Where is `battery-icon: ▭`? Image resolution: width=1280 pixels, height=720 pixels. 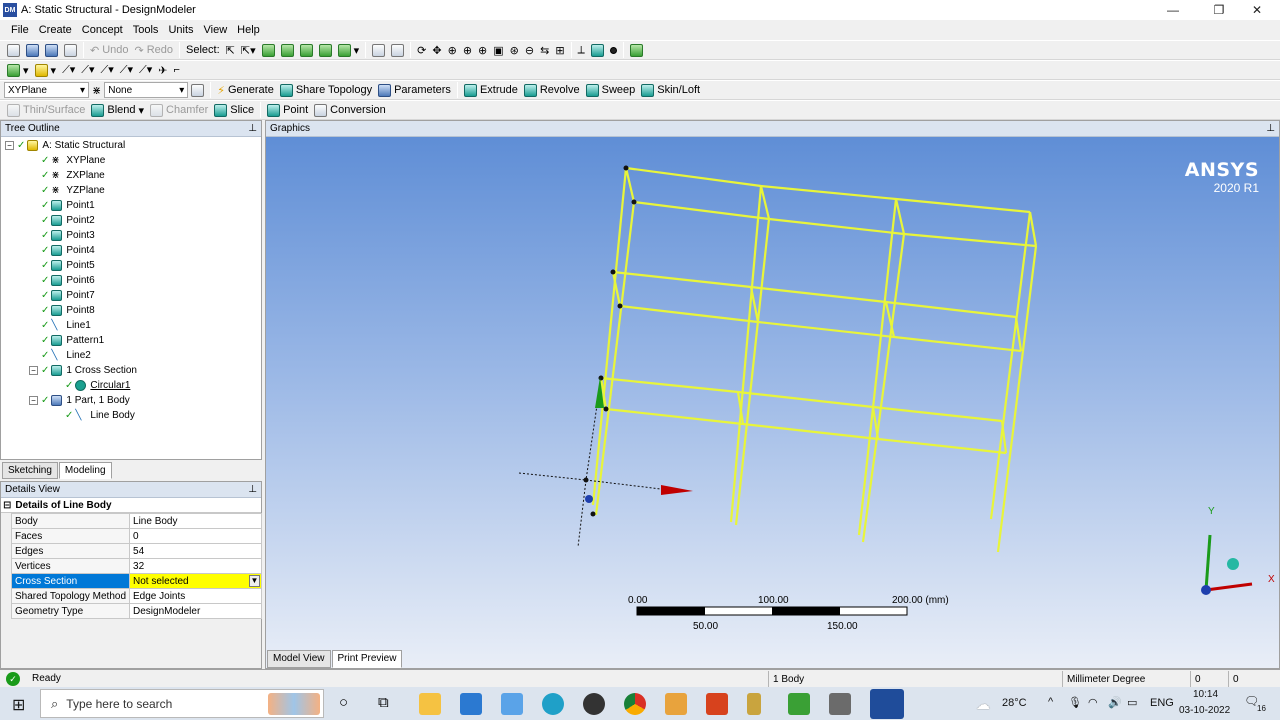 battery-icon: ▭ is located at coordinates (1132, 702).